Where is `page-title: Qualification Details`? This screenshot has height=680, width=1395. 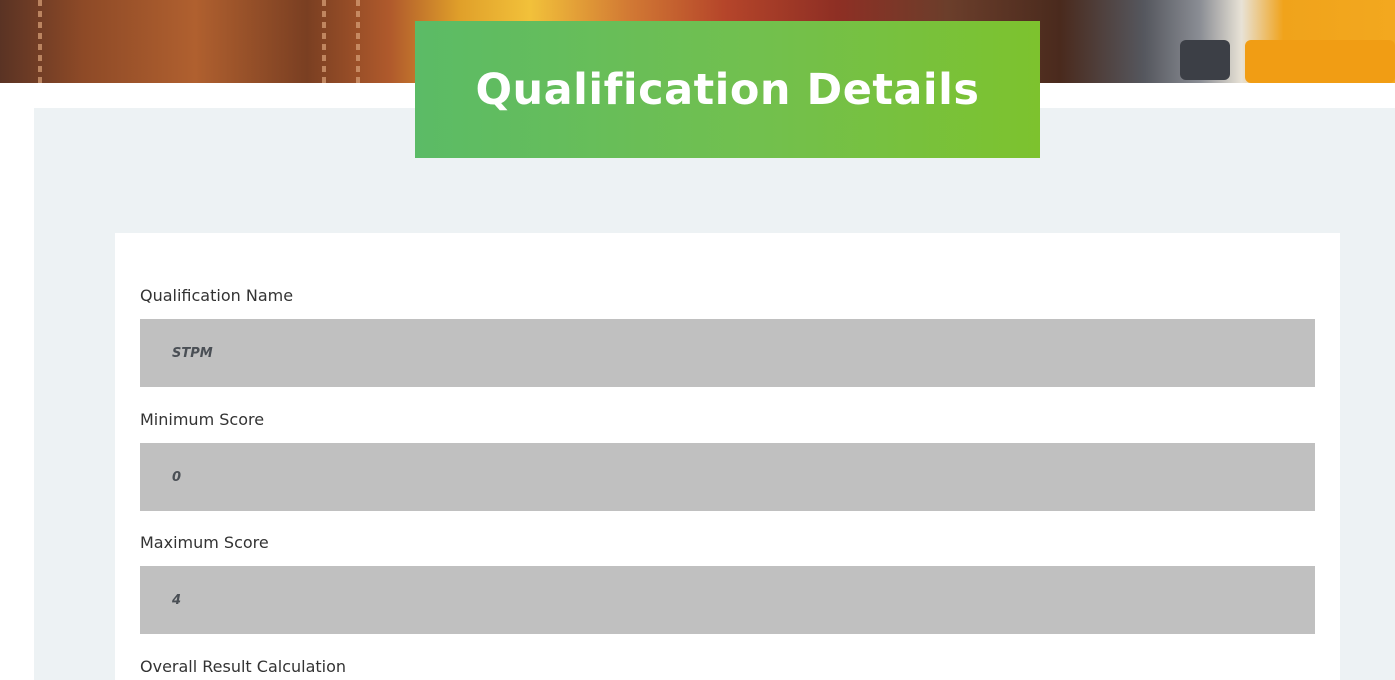 page-title: Qualification Details is located at coordinates (727, 89).